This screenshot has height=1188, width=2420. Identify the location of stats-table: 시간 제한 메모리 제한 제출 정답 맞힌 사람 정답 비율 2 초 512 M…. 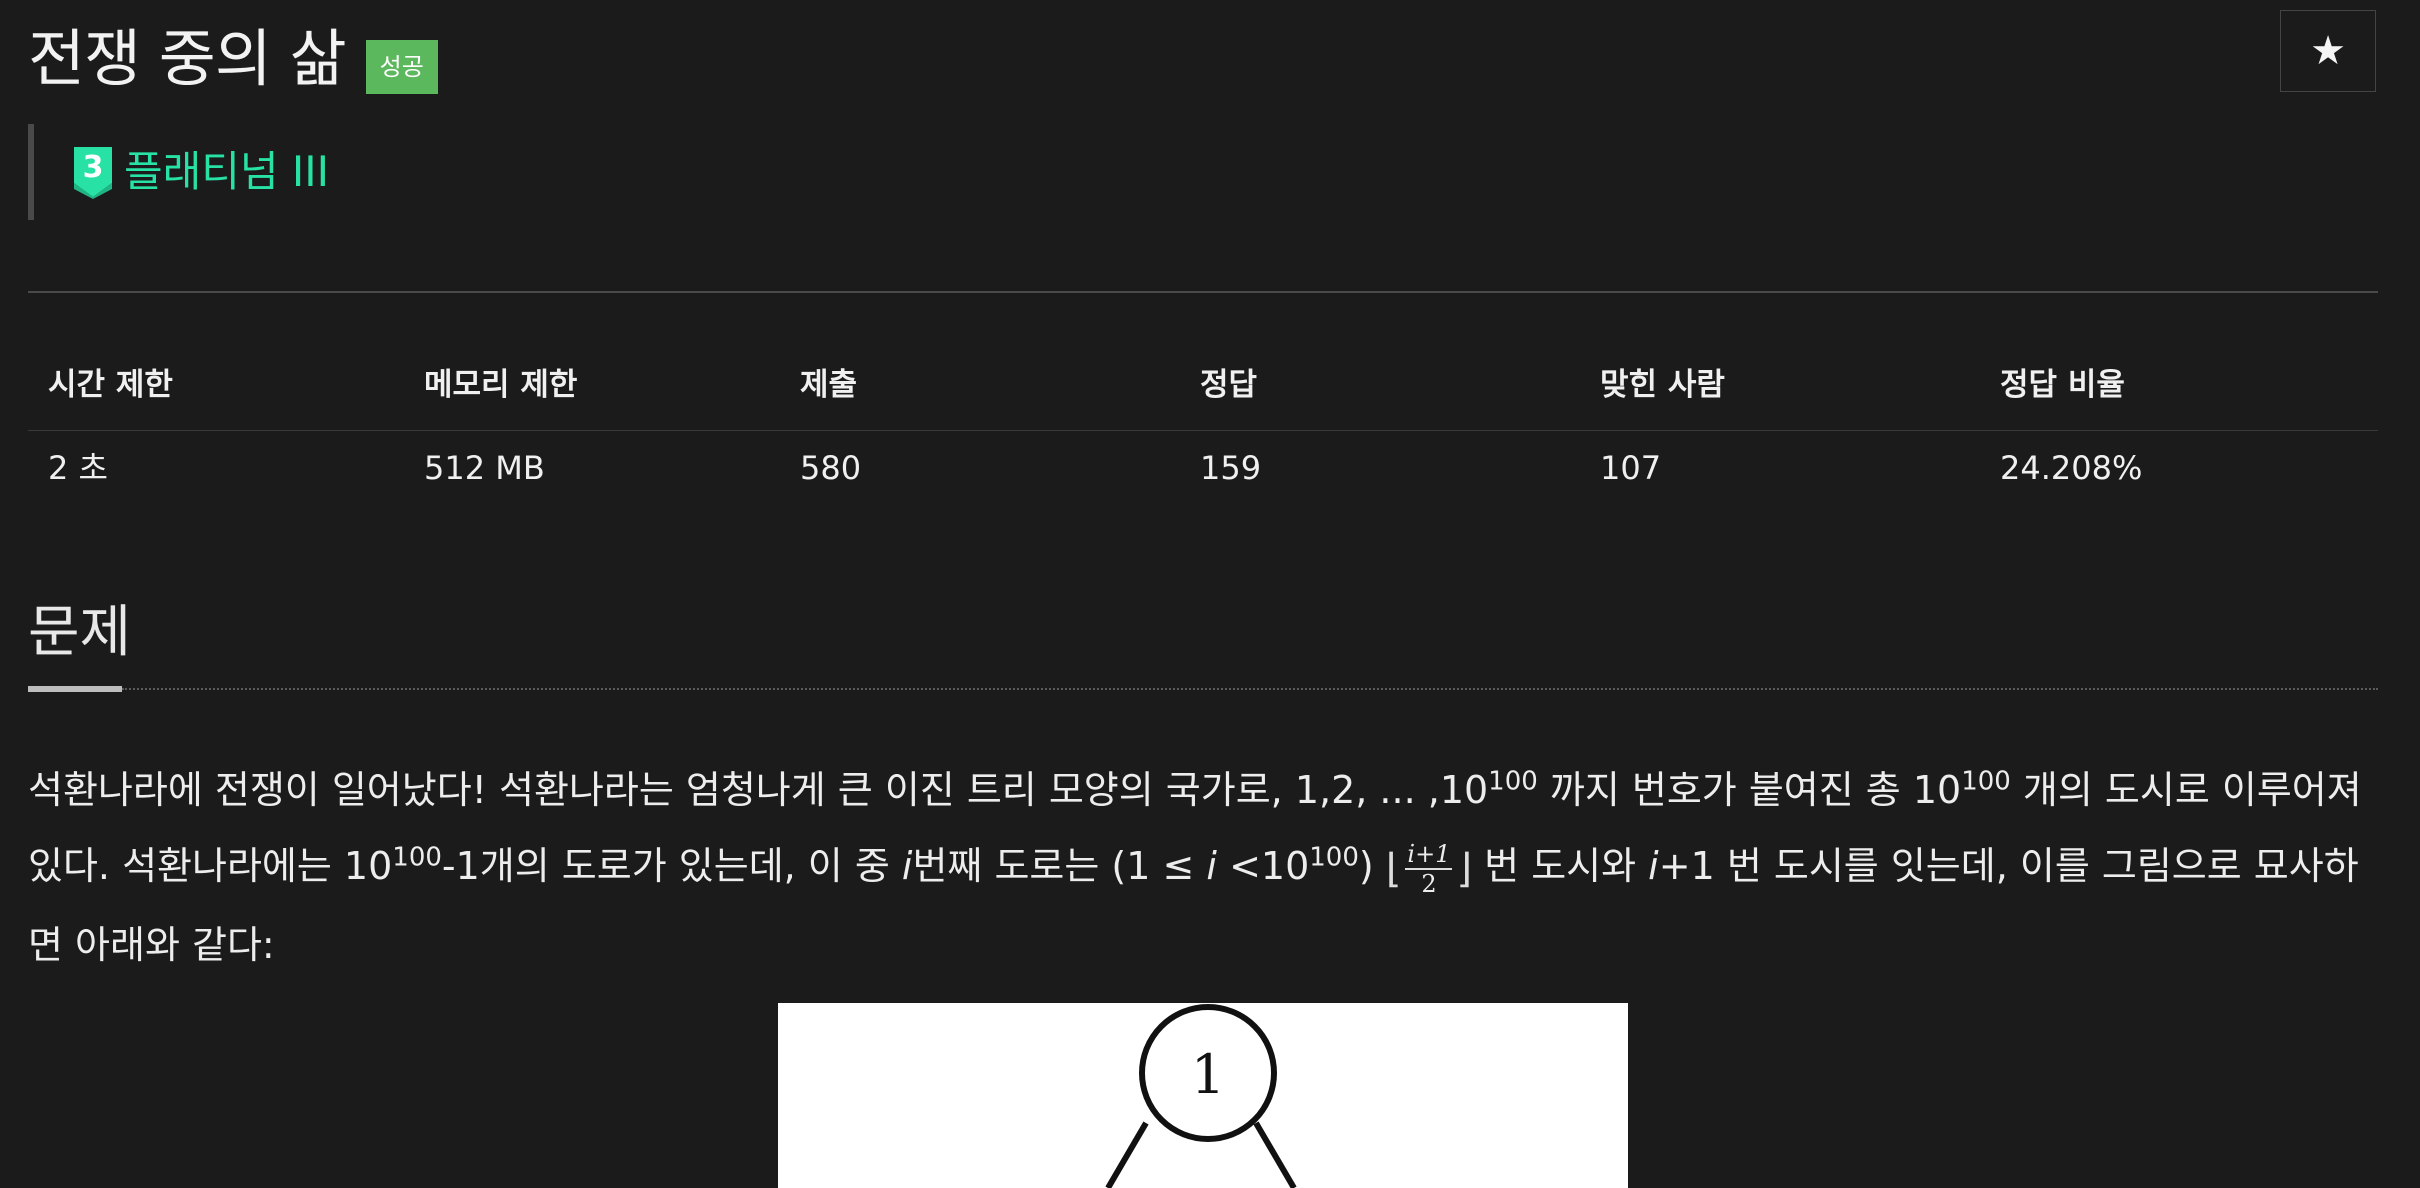
(1203, 430).